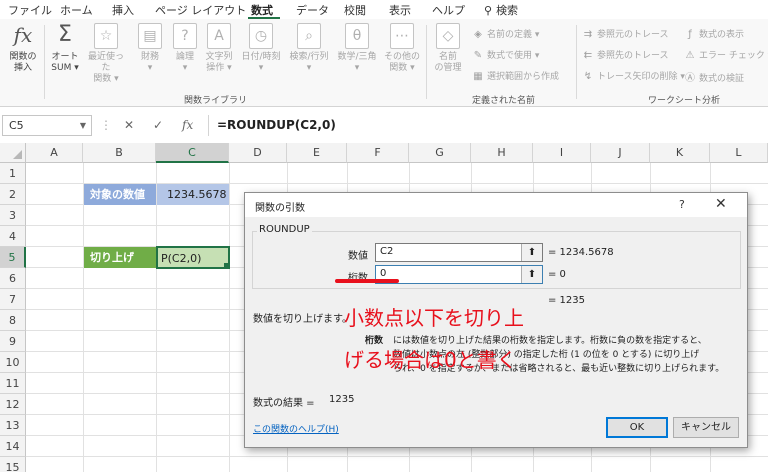  I want to click on row-header-13: 13, so click(13, 425).